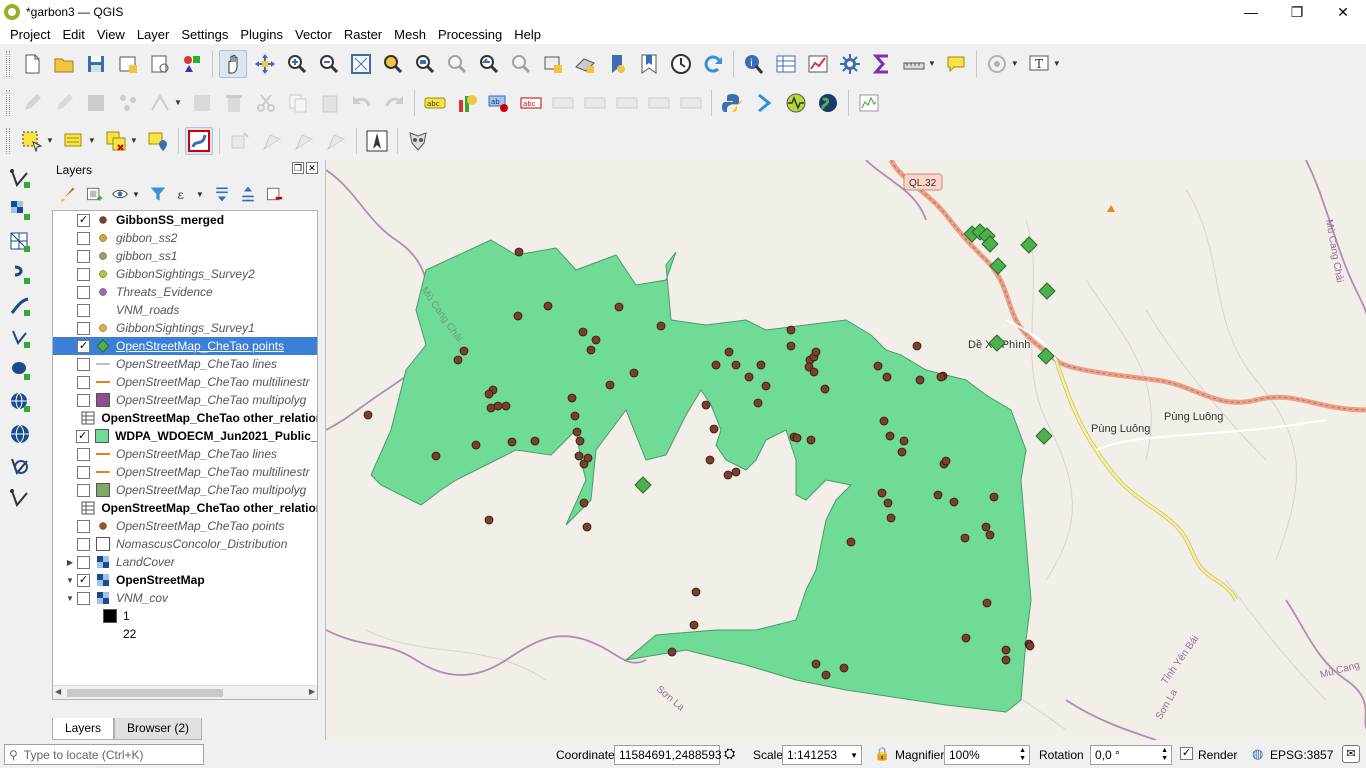  I want to click on zoom-full-icon, so click(361, 64).